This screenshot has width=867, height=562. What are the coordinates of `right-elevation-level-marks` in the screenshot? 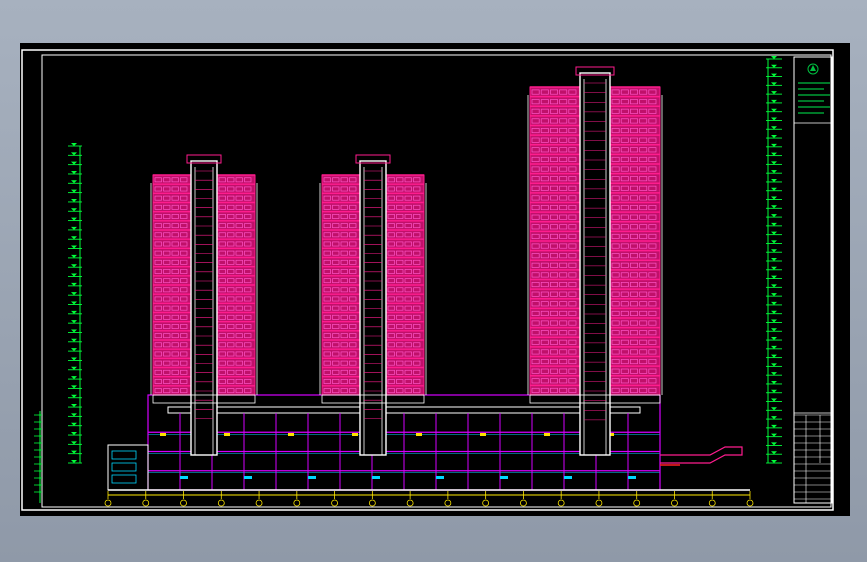 It's located at (774, 260).